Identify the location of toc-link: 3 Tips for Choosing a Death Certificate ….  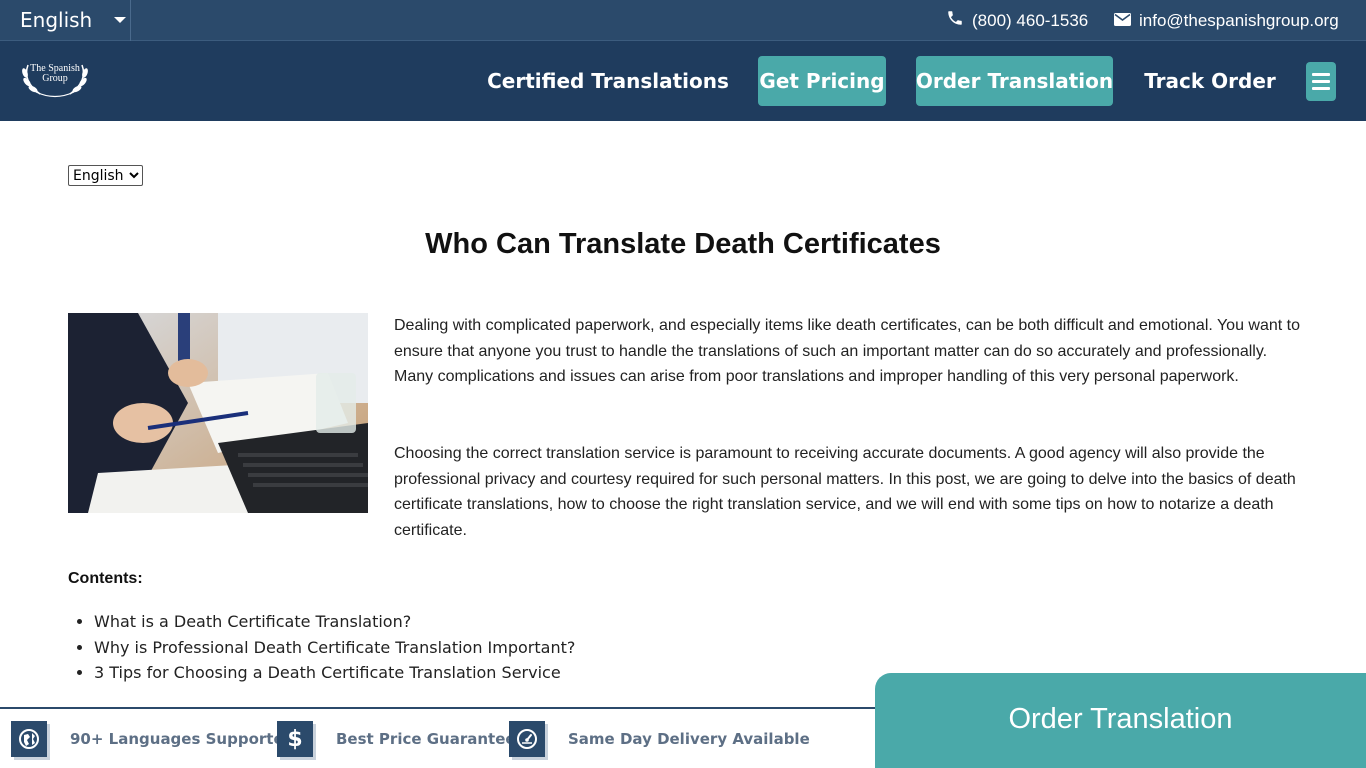
(327, 672).